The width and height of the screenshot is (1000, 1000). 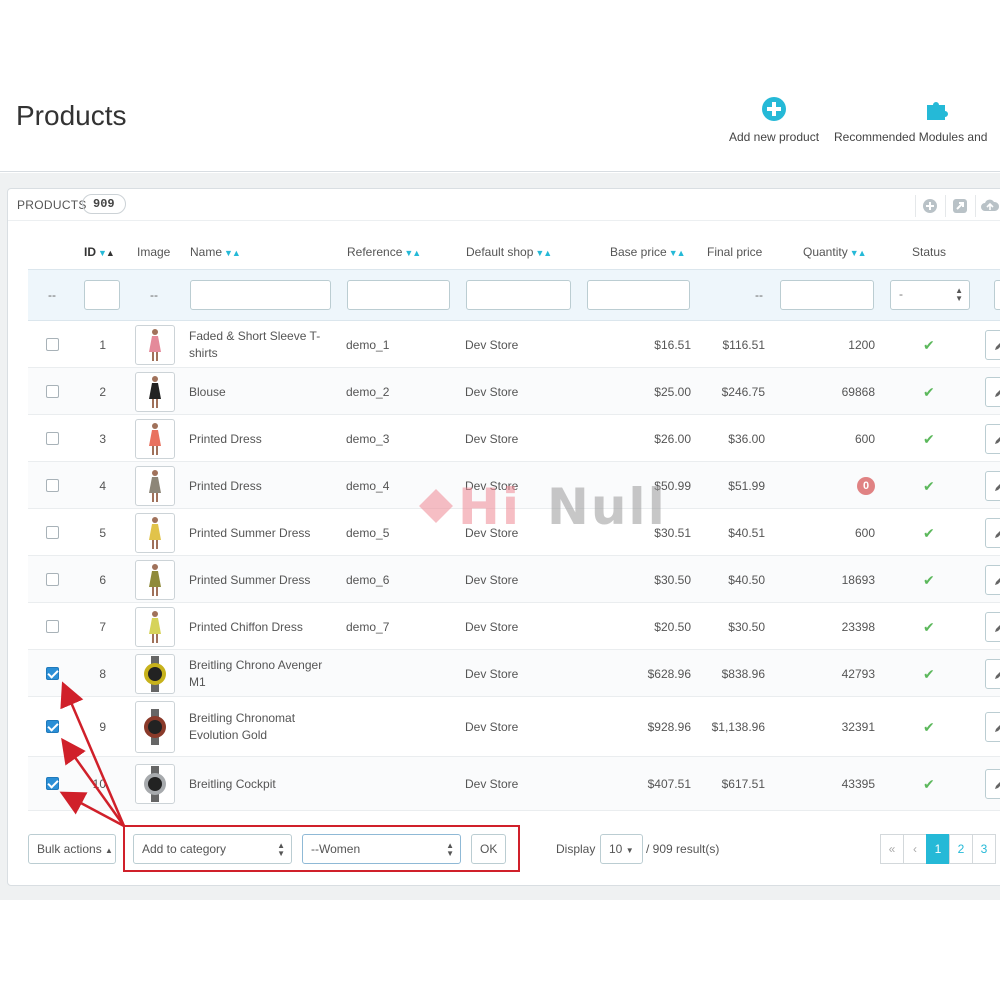 I want to click on filter-status-select: - ▲ ▼, so click(x=930, y=295).